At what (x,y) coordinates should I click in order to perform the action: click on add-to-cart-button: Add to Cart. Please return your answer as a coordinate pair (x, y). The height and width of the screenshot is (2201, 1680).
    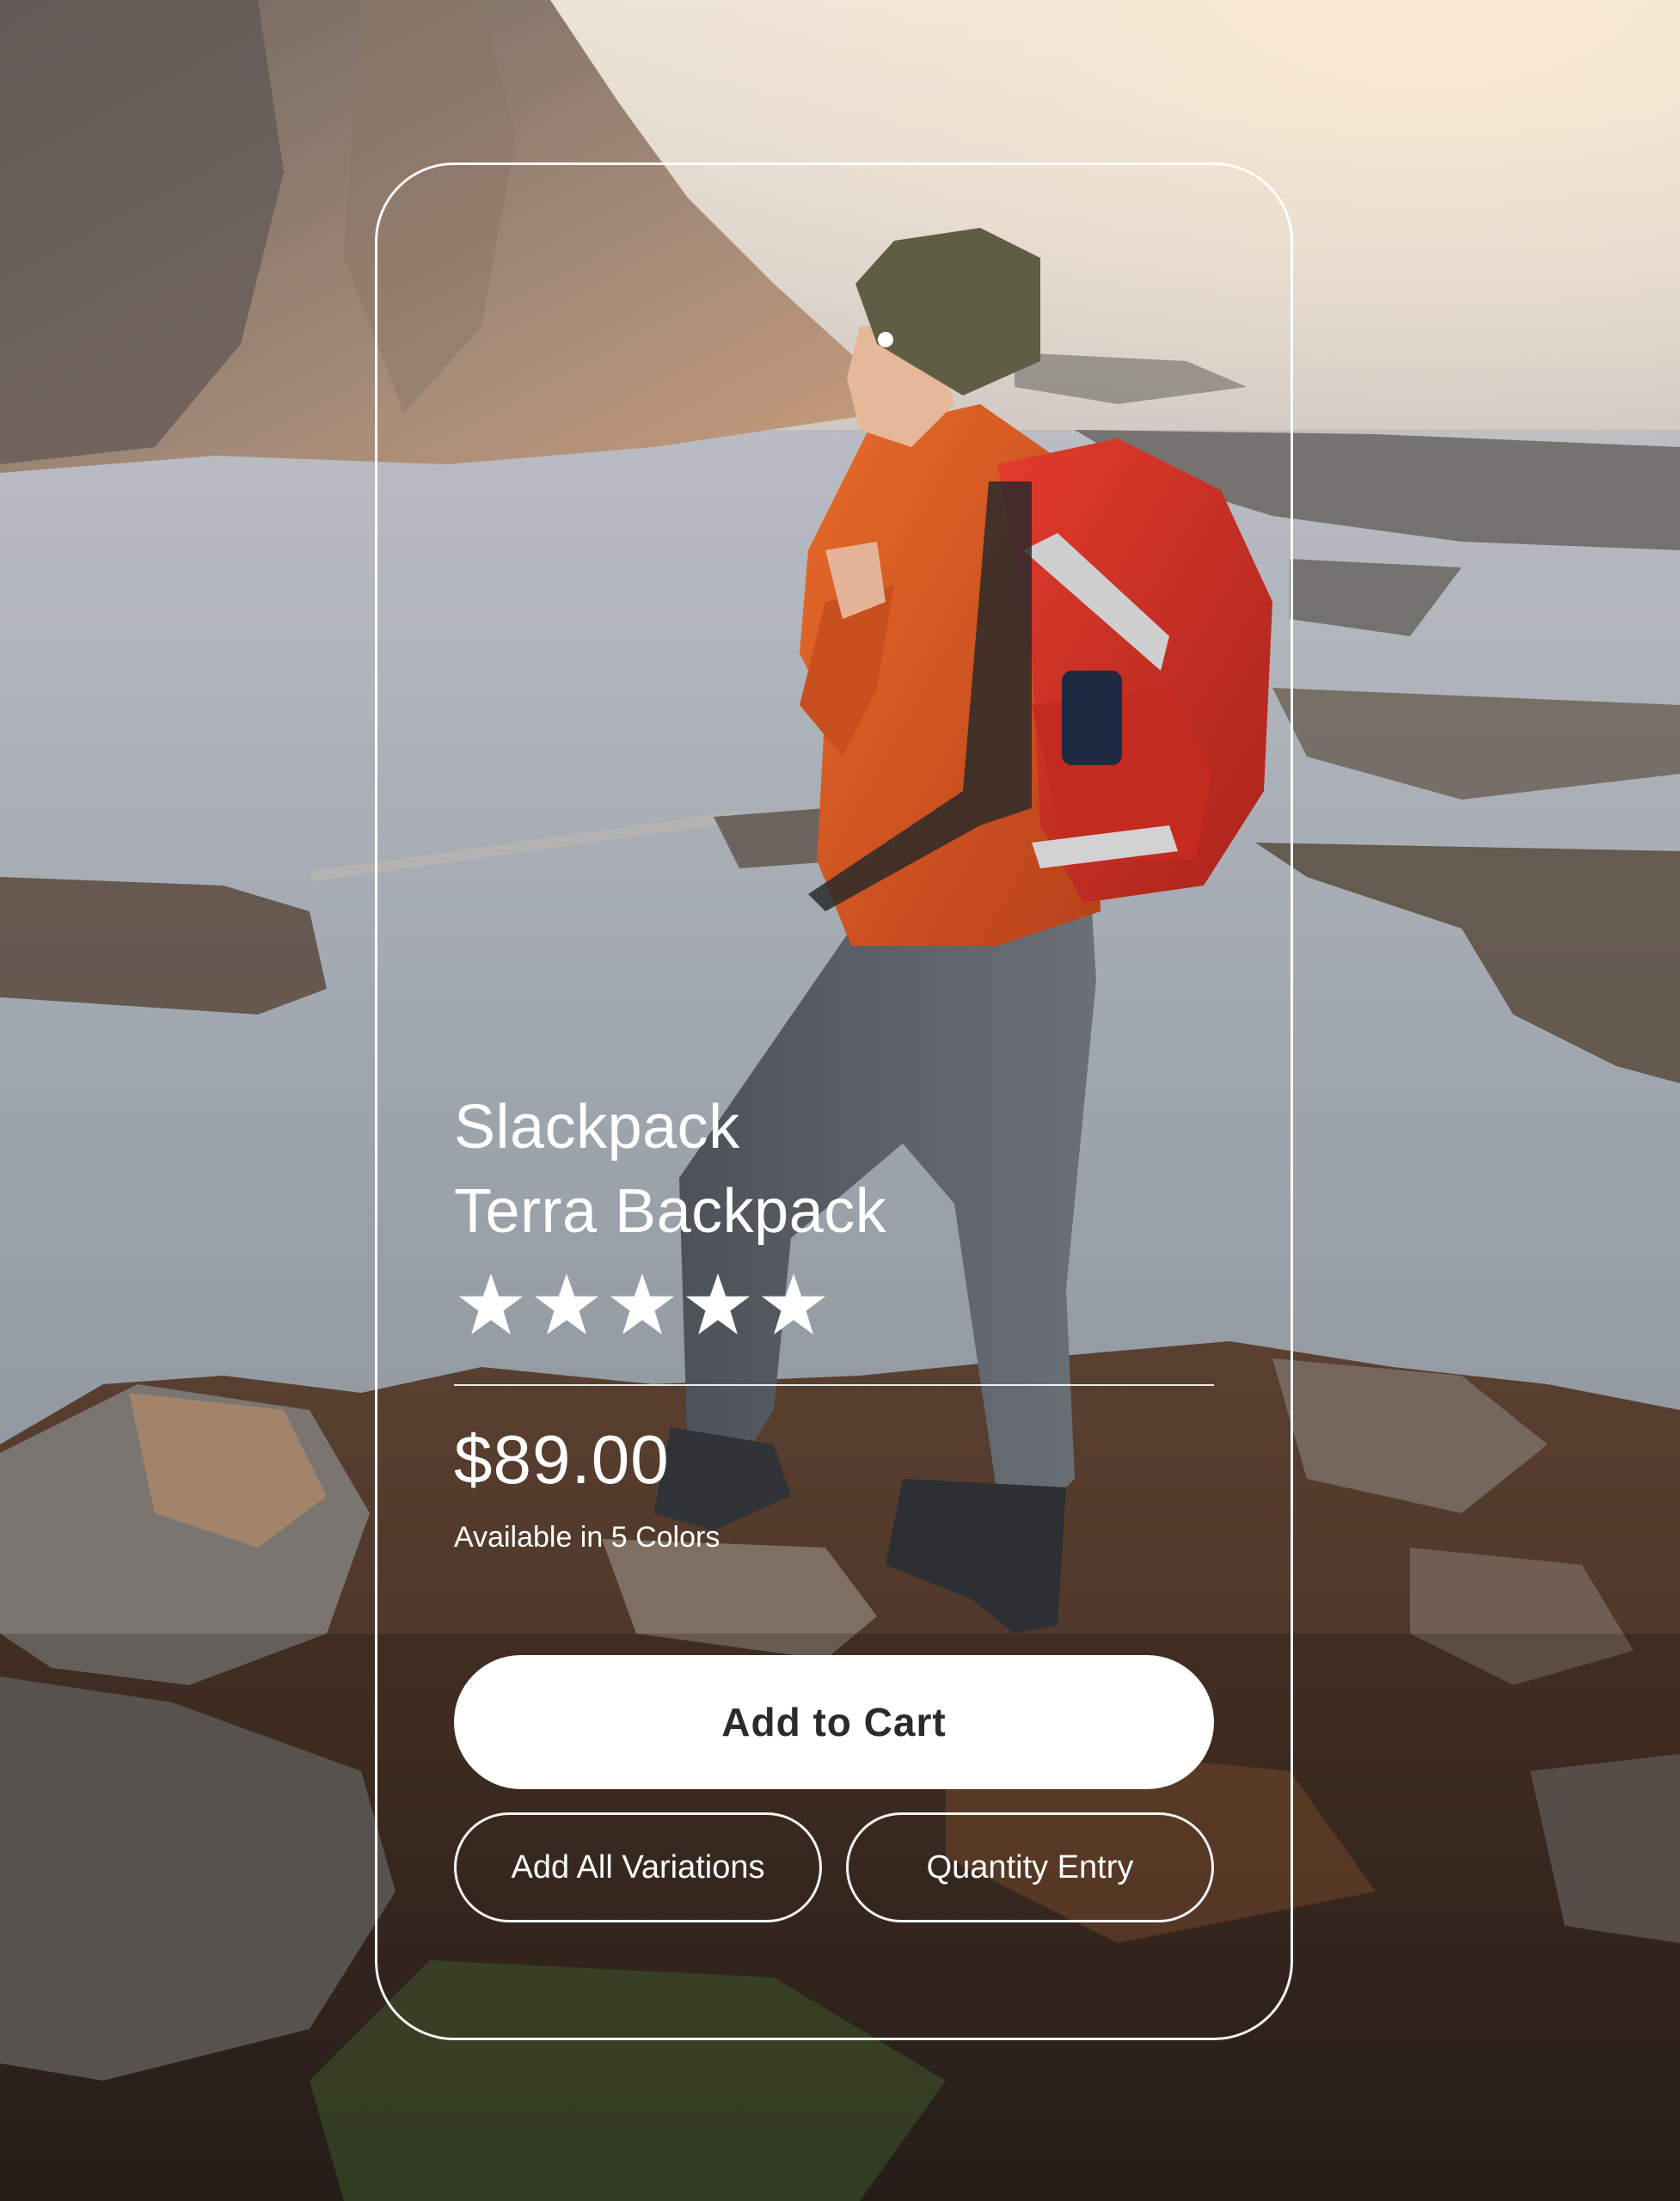
    Looking at the image, I should click on (834, 1722).